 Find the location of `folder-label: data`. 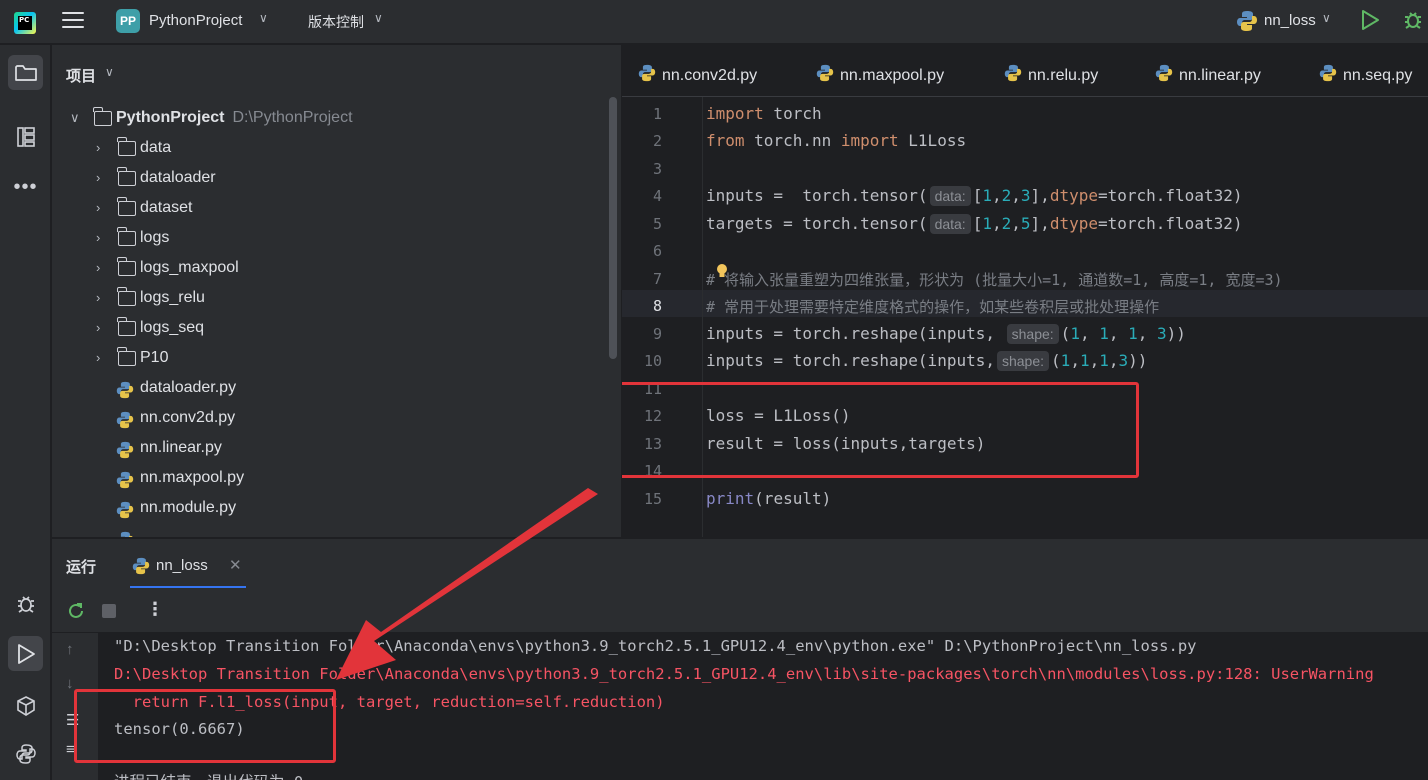

folder-label: data is located at coordinates (156, 147).